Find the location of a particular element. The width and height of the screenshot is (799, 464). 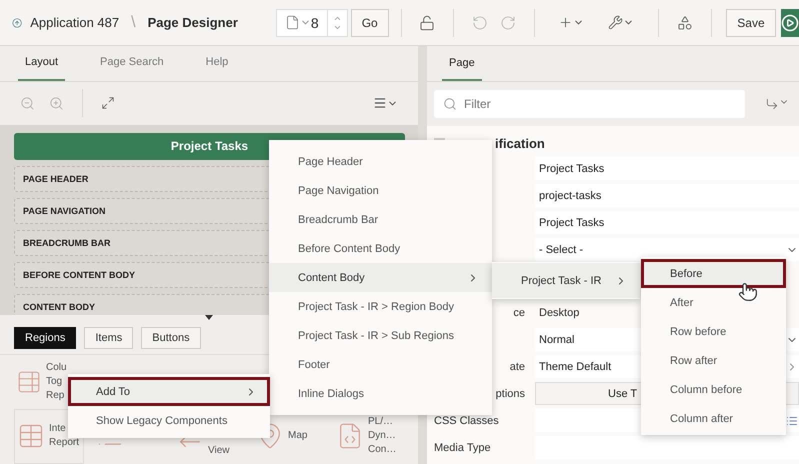

menu-item: Column after is located at coordinates (713, 418).